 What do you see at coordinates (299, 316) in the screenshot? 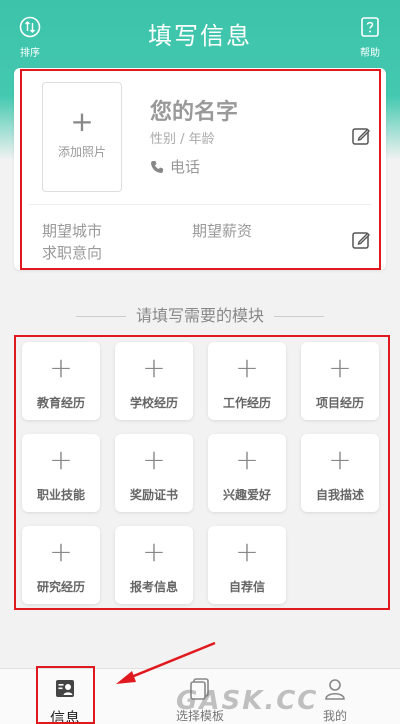
I see `divider-line-right` at bounding box center [299, 316].